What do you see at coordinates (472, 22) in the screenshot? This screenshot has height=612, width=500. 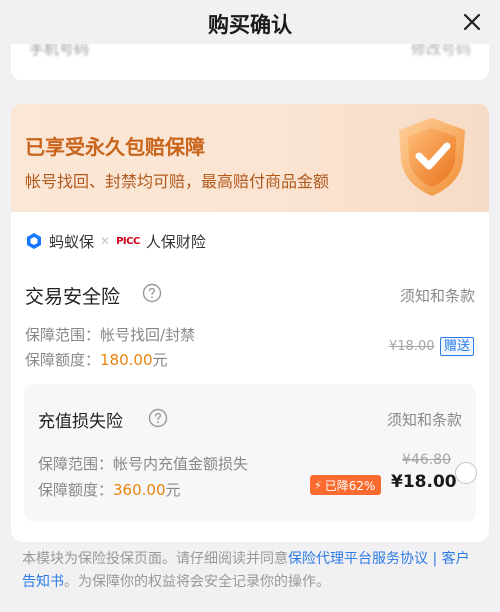 I see `close-icon` at bounding box center [472, 22].